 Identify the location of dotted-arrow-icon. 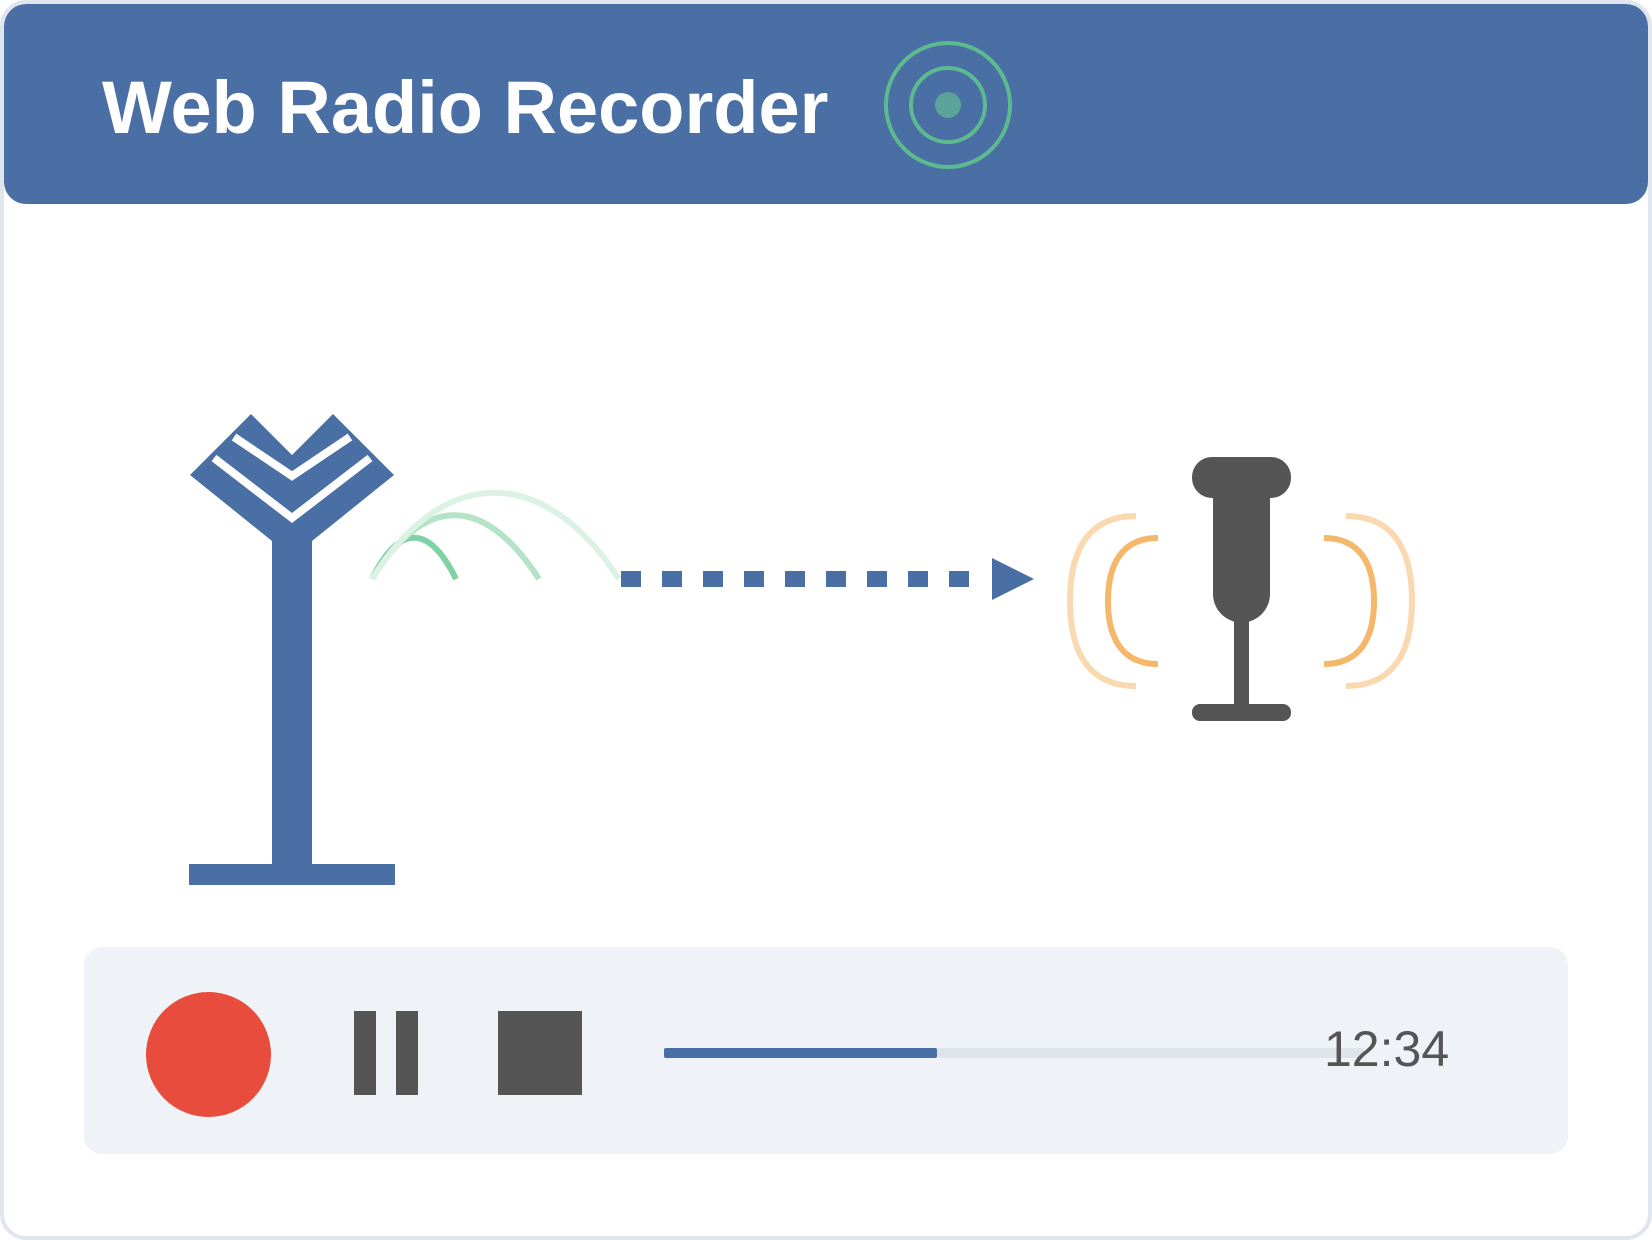
(827, 579).